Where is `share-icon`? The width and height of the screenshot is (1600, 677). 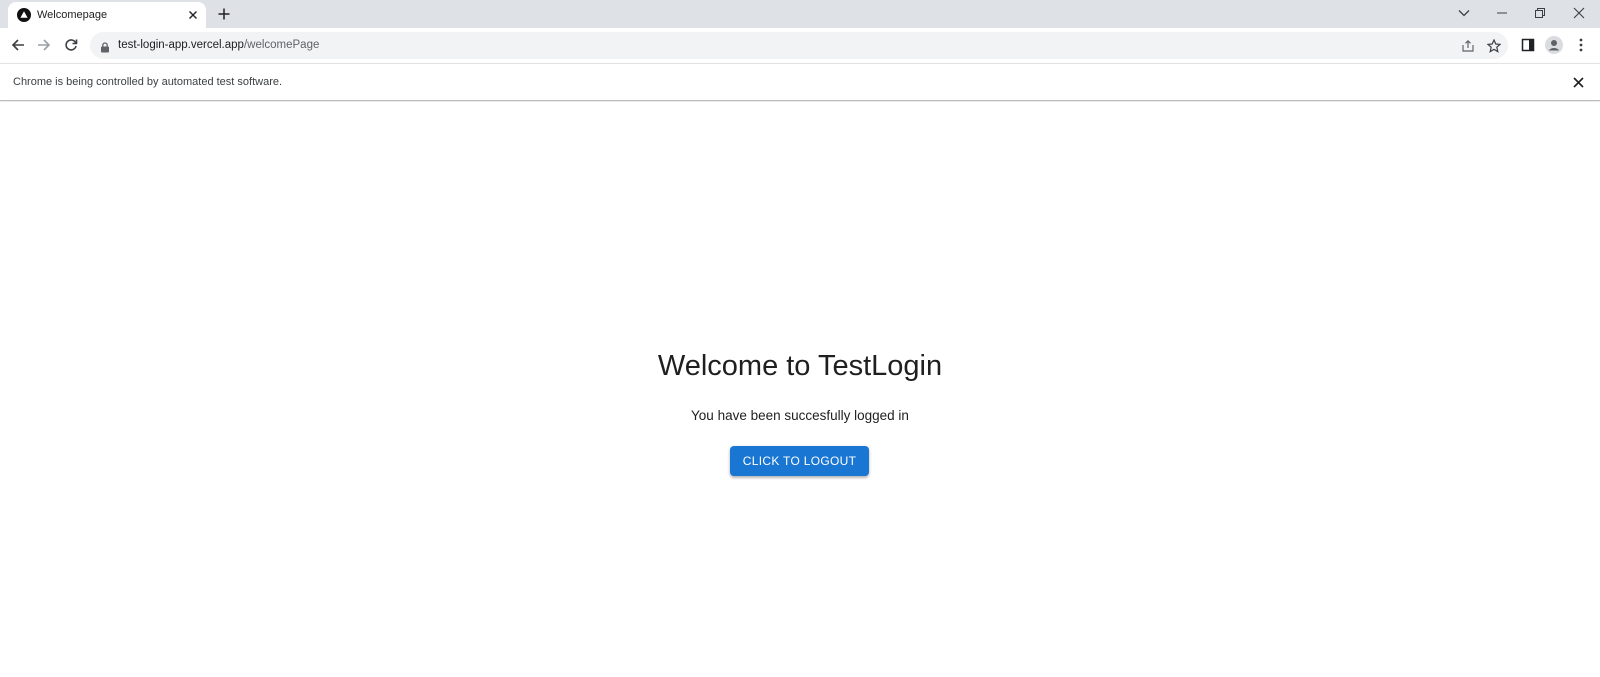 share-icon is located at coordinates (1468, 46).